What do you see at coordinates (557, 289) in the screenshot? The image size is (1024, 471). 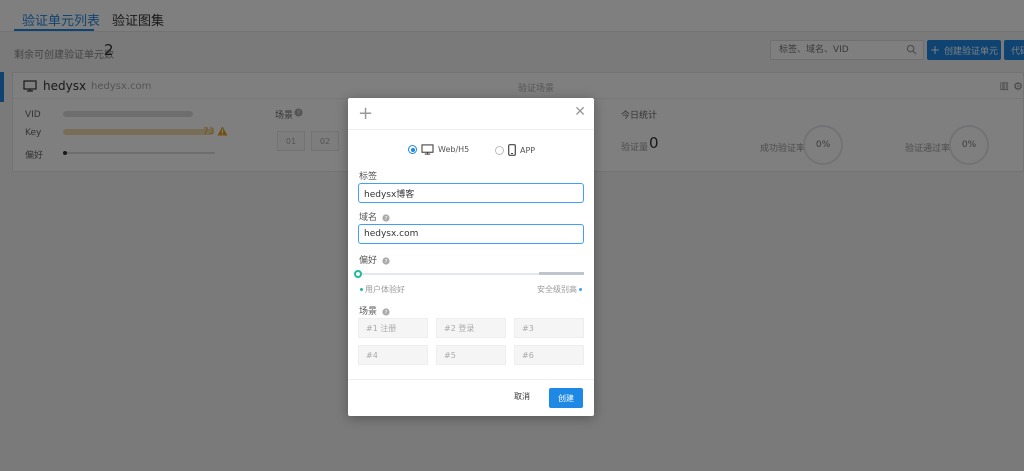 I see `pref-right-text: 安全级别高` at bounding box center [557, 289].